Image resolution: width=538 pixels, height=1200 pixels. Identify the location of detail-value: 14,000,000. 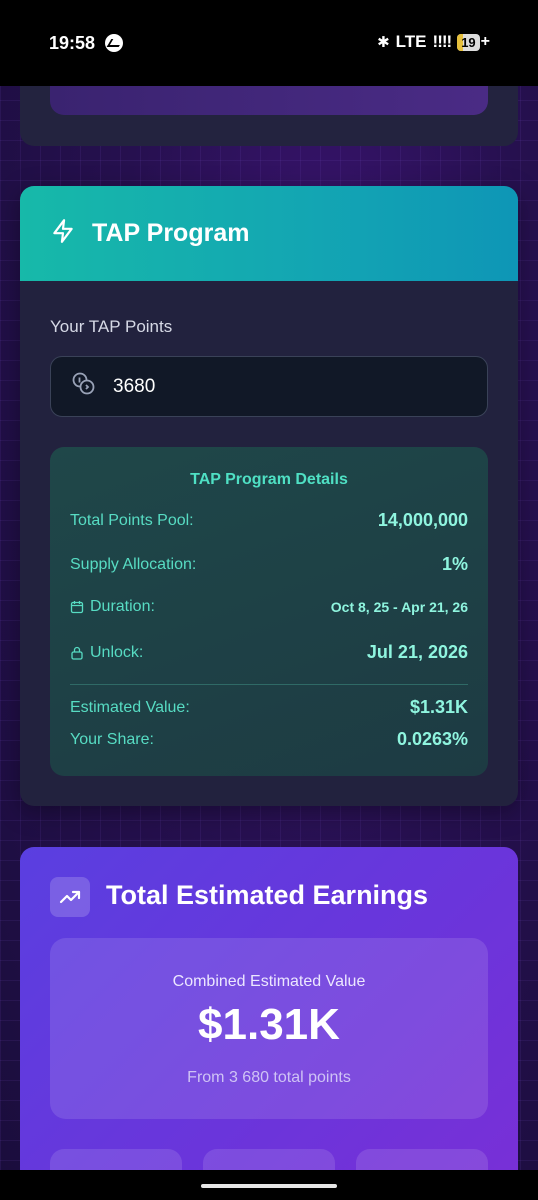
(422, 520).